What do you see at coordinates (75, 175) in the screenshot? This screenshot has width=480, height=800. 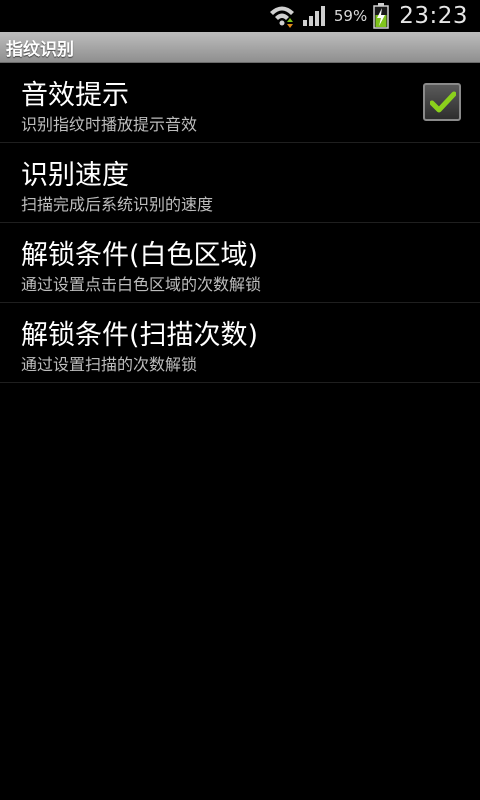 I see `pref-title: 识别速度` at bounding box center [75, 175].